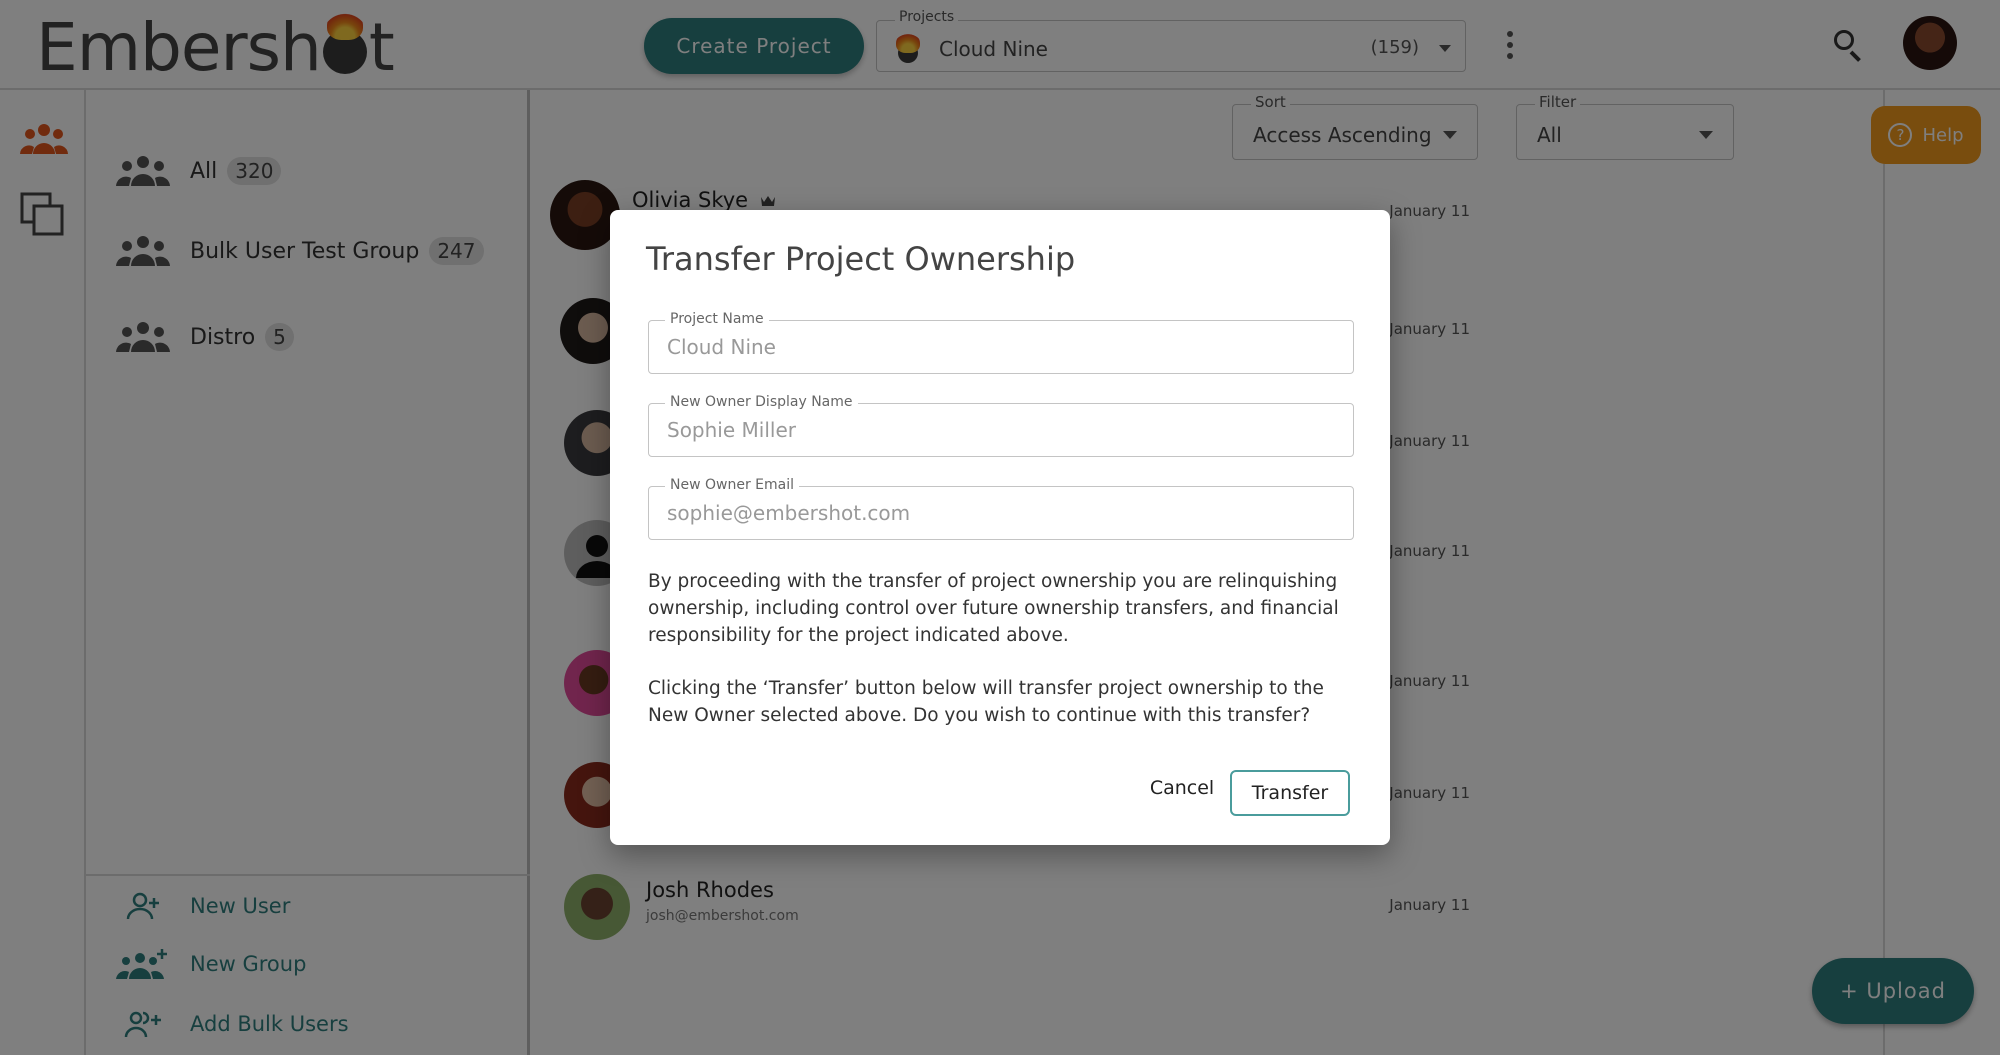 The image size is (2000, 1055). I want to click on cancel-button: Cancel, so click(1182, 788).